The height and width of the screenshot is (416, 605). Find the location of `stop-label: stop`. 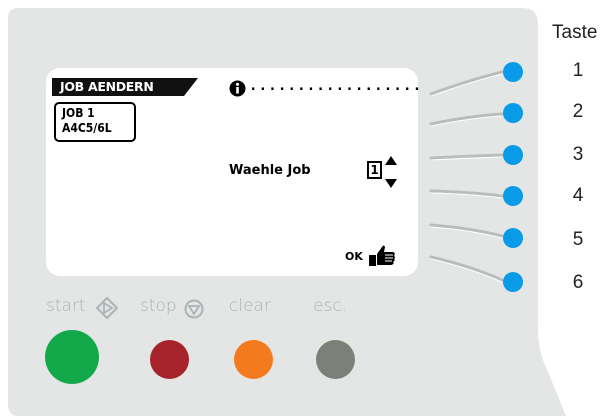

stop-label: stop is located at coordinates (158, 306).